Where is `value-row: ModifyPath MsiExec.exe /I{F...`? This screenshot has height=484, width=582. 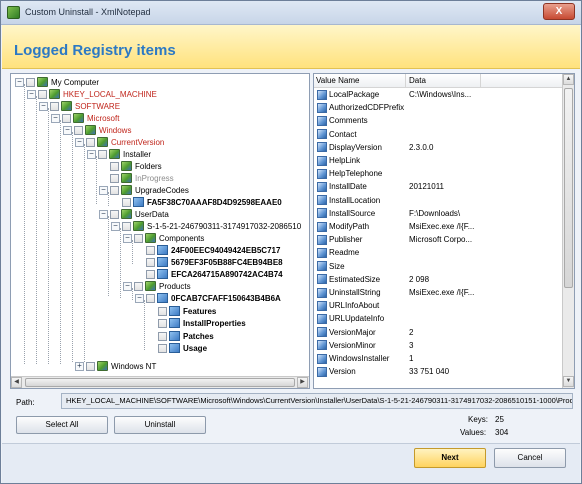 value-row: ModifyPath MsiExec.exe /I{F... is located at coordinates (438, 226).